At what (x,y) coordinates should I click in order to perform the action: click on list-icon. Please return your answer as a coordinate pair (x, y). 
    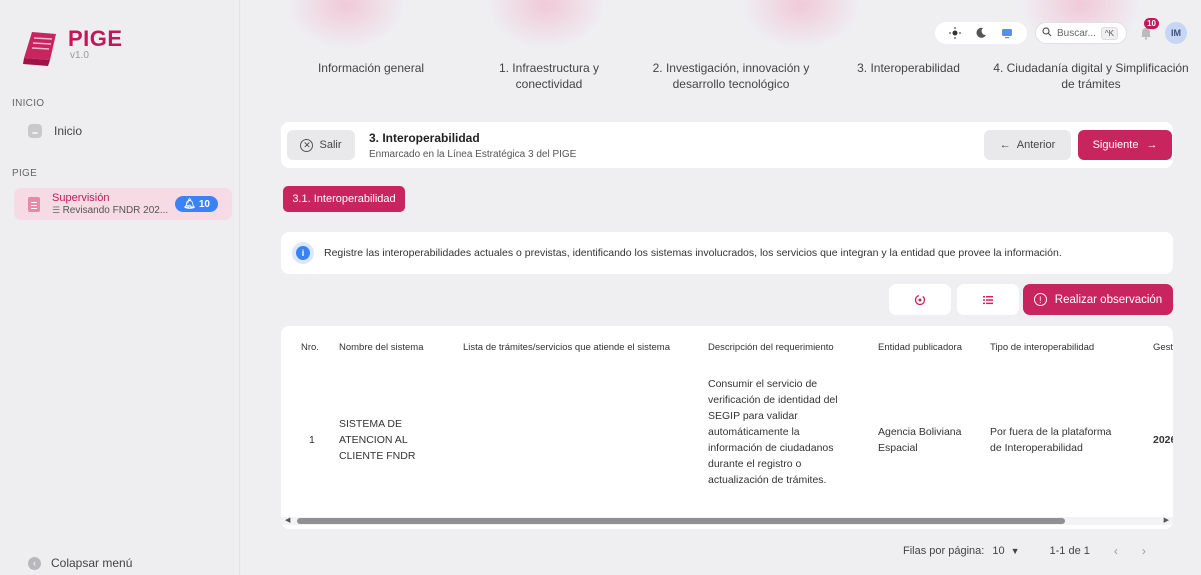
    Looking at the image, I should click on (988, 299).